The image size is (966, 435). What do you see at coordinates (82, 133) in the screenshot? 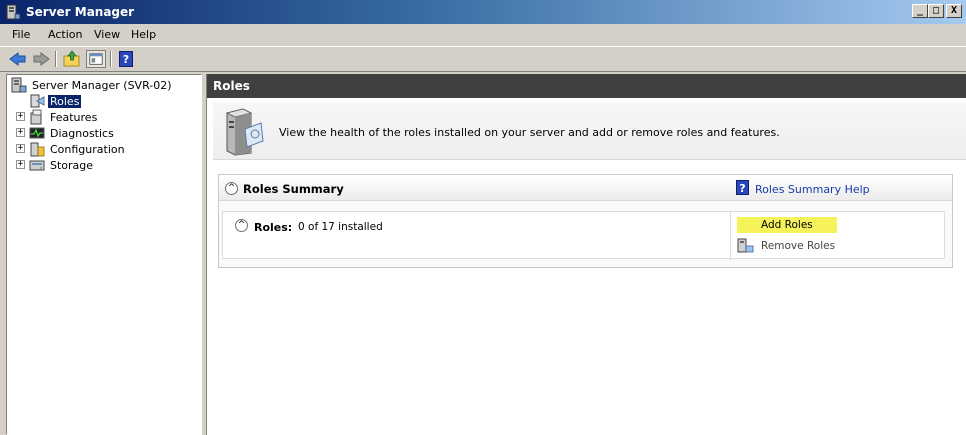
I see `tree-item-diagnostics-label: Diagnostics` at bounding box center [82, 133].